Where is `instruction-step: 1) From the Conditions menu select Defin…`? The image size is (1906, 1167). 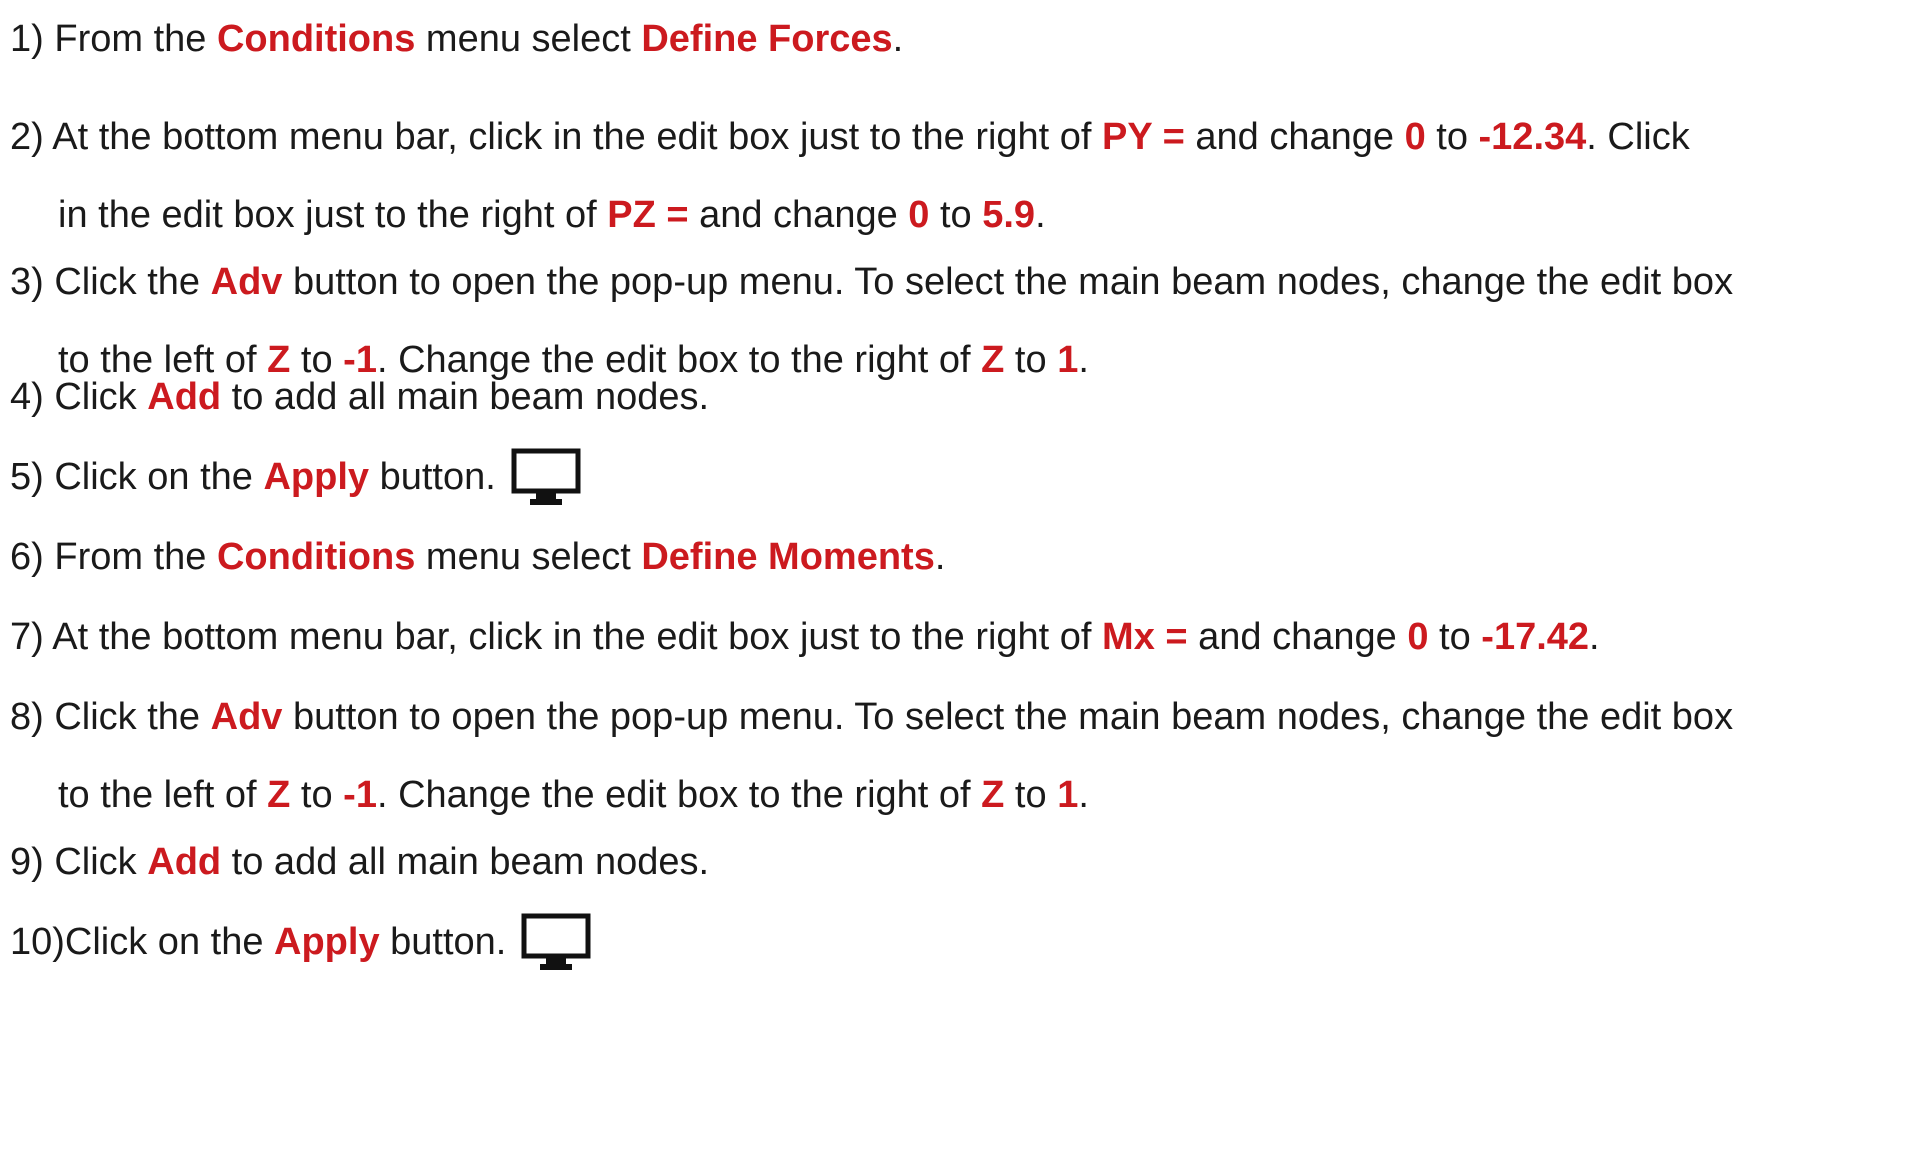
instruction-step: 1) From the Conditions menu select Defin… is located at coordinates (456, 39).